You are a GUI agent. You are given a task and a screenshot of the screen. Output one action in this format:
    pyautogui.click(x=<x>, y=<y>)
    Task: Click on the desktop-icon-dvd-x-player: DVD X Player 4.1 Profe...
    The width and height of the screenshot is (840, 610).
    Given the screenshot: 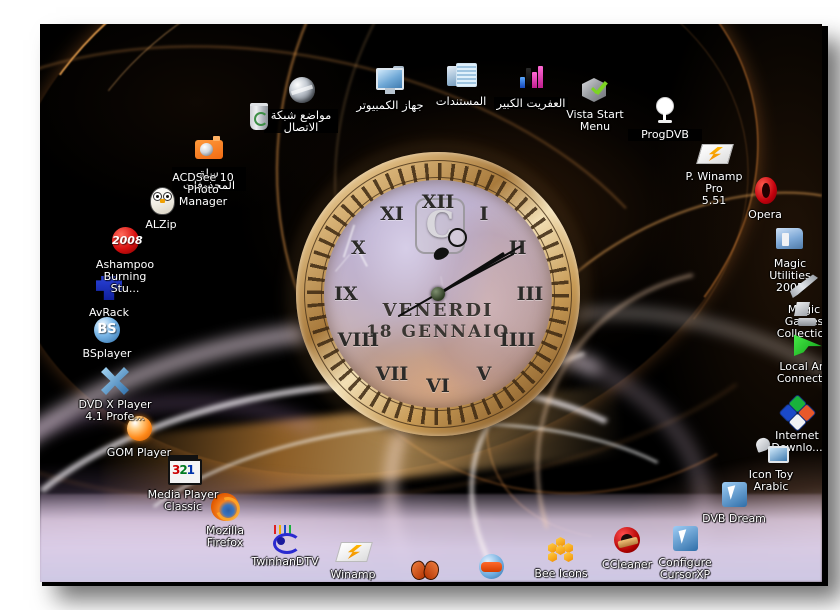 What is the action you would take?
    pyautogui.click(x=115, y=393)
    